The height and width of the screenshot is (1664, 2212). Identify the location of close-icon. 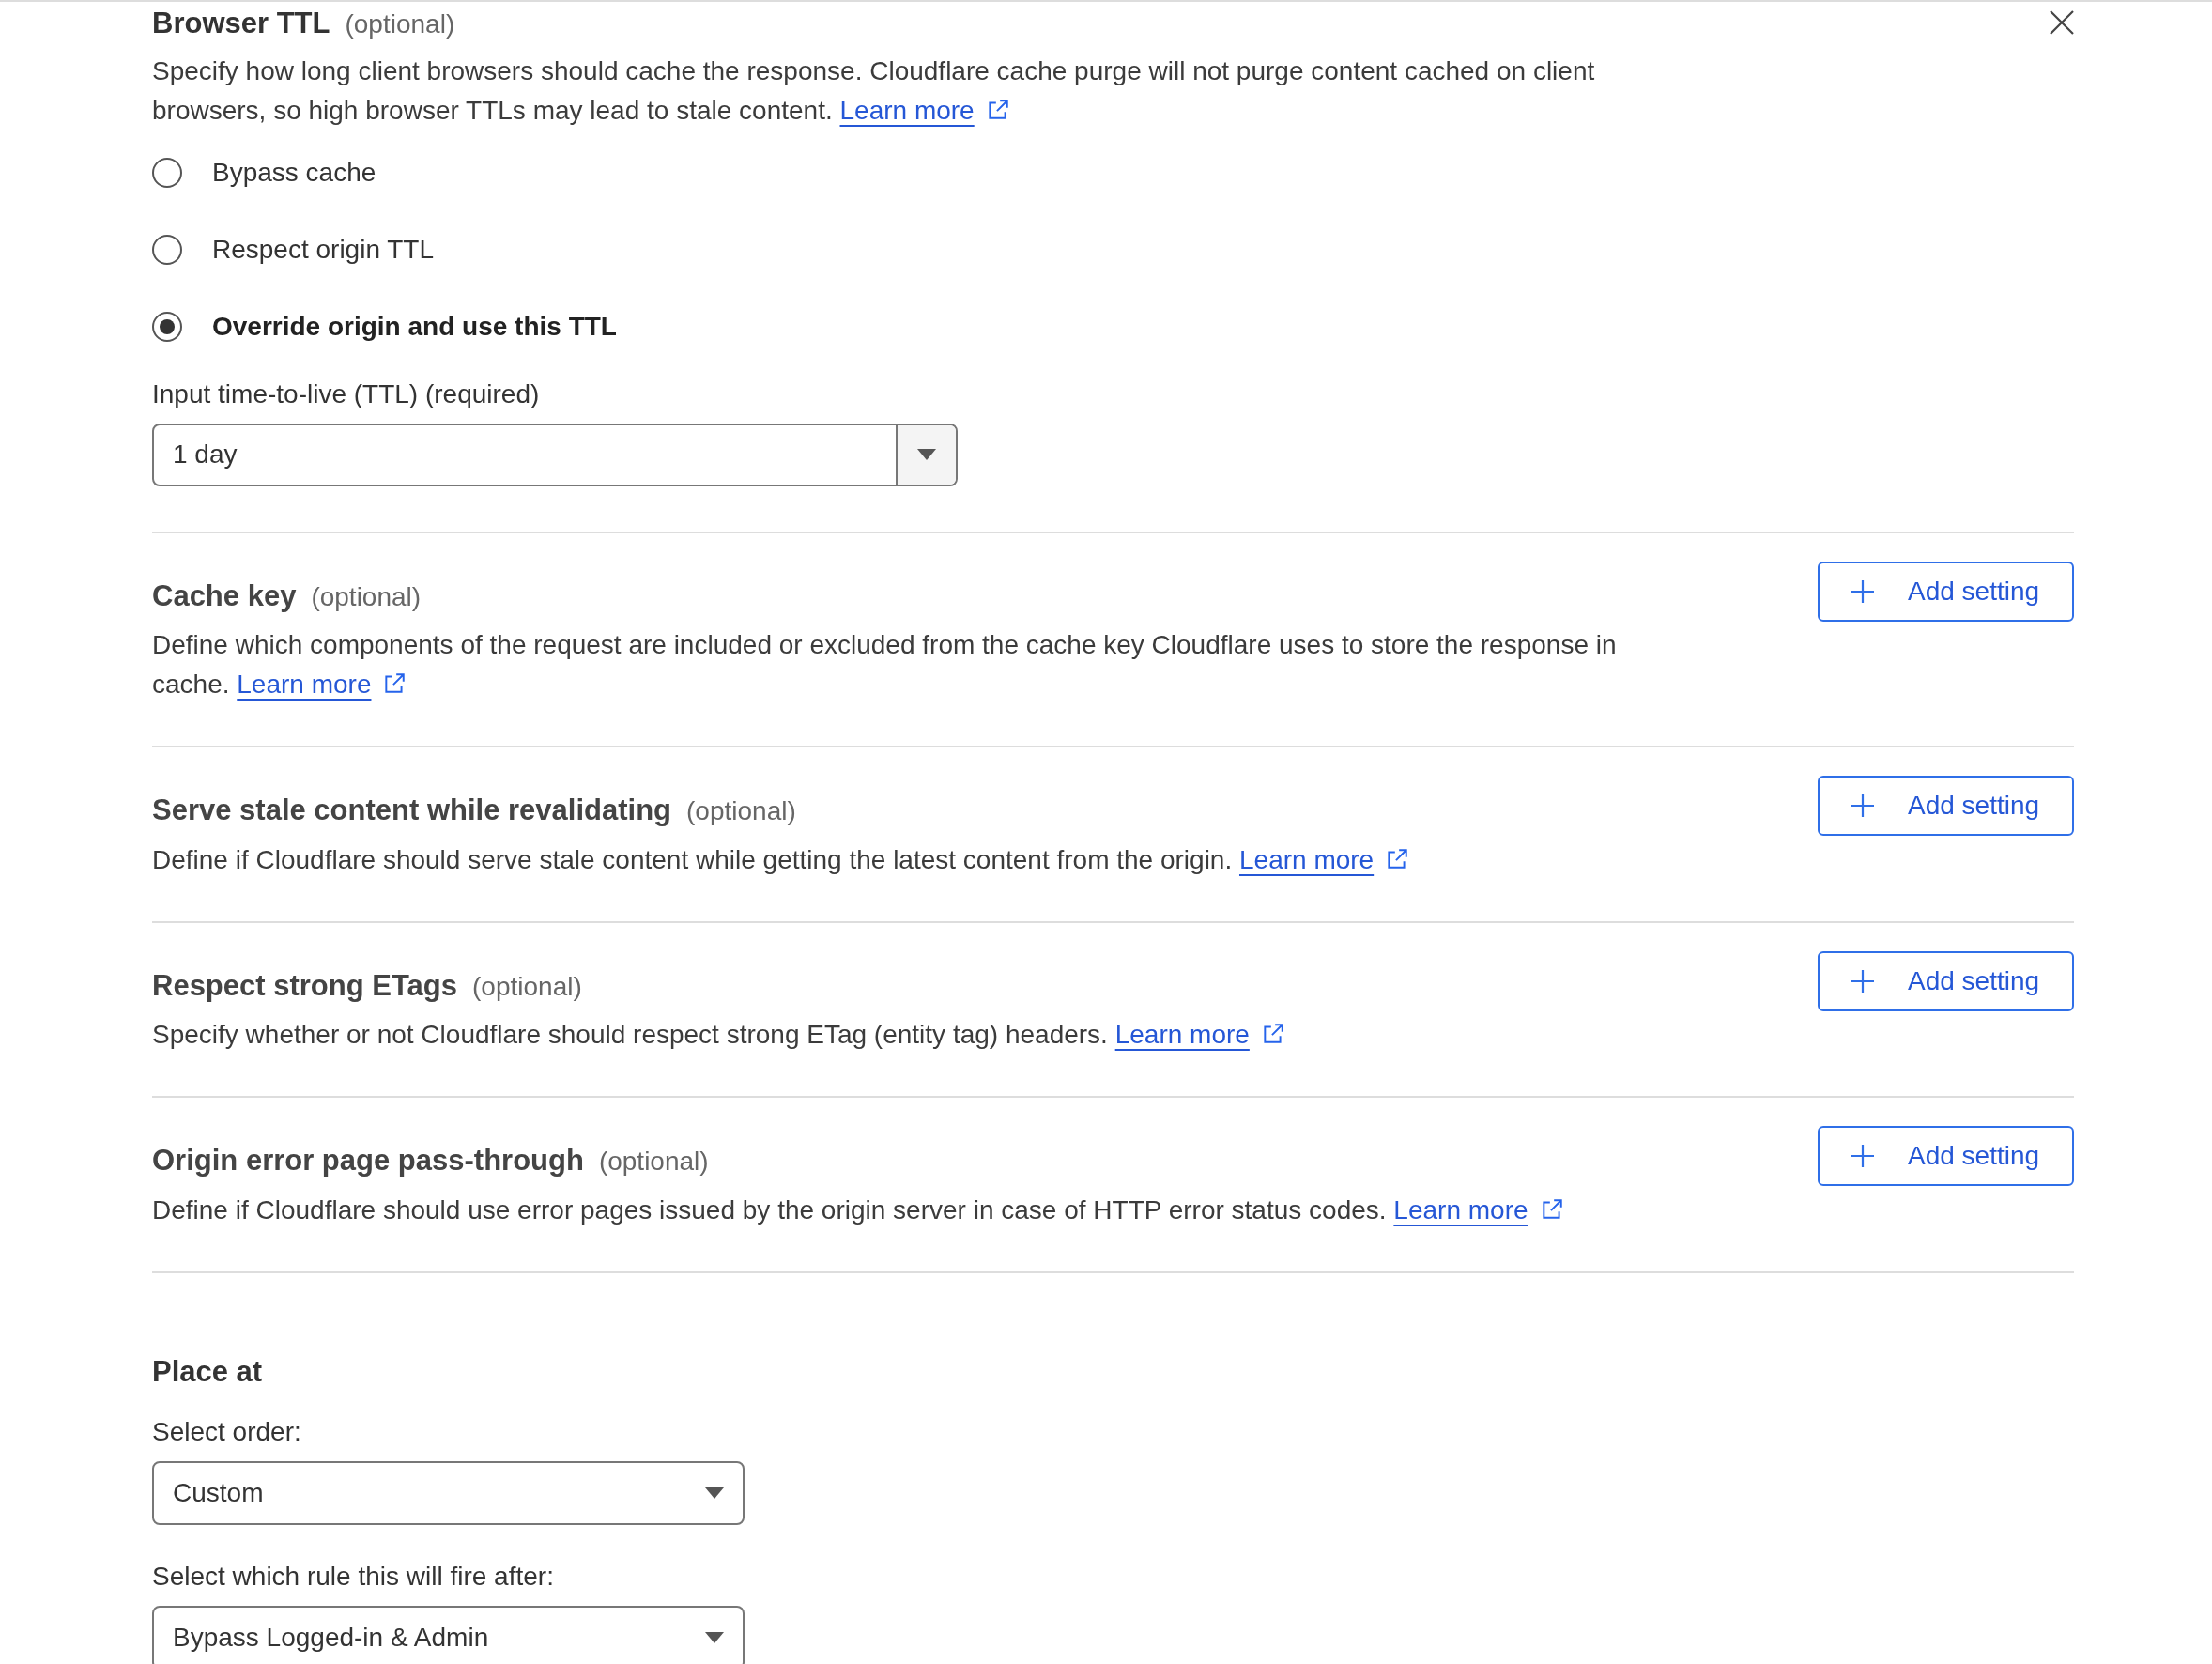
(2062, 23).